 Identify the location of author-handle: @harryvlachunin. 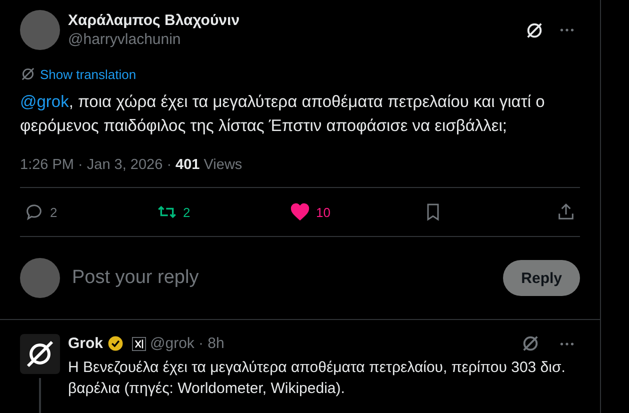
(296, 39).